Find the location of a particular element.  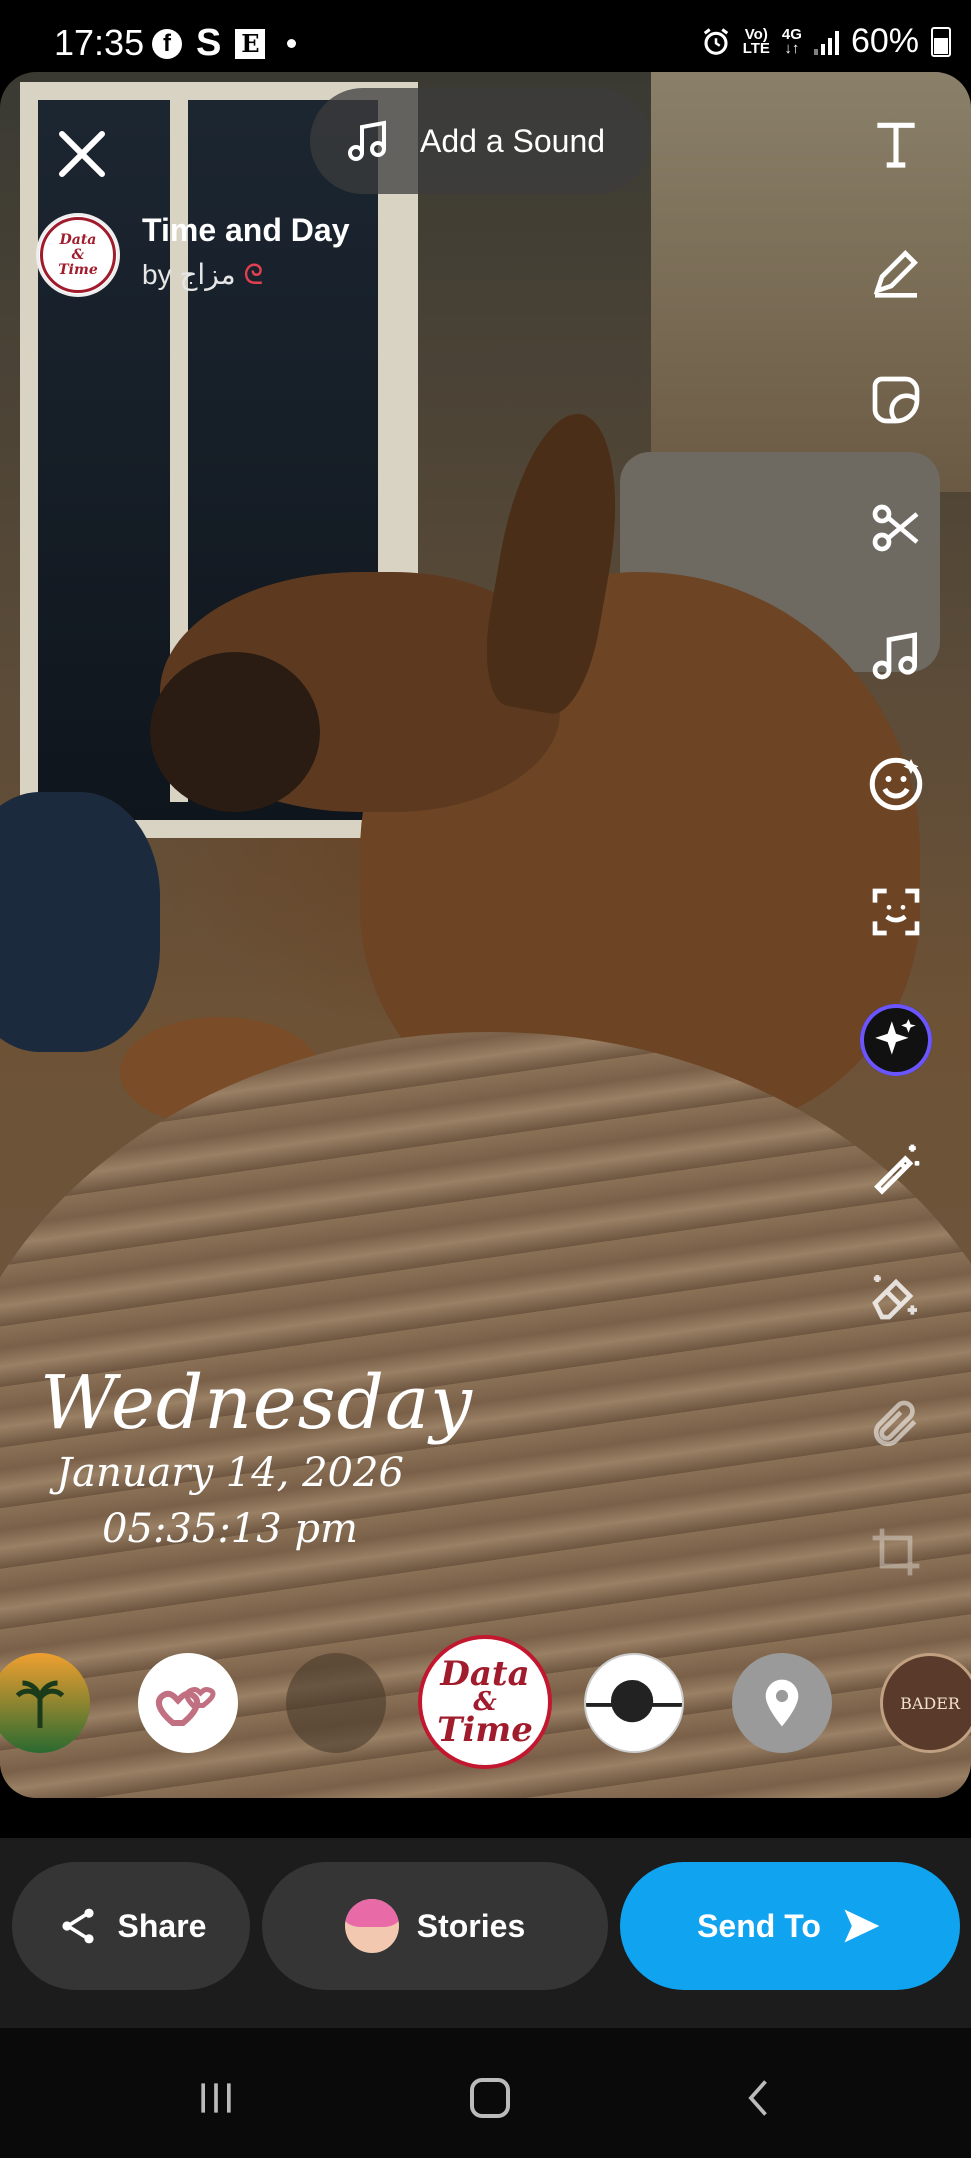

sticker-tool-button is located at coordinates (896, 400).